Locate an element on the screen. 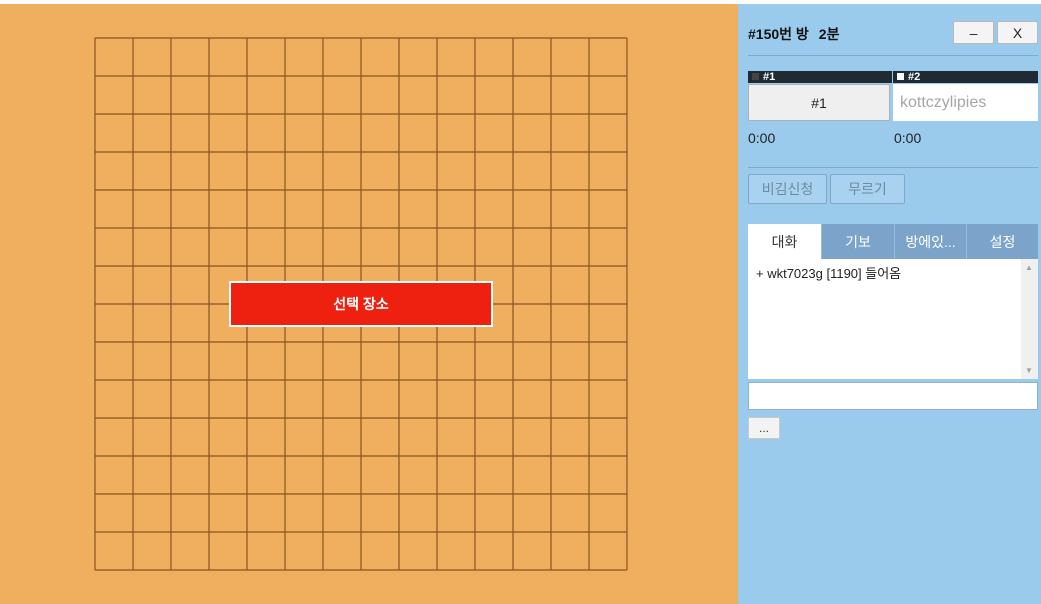  player2-name: kottczylipies is located at coordinates (965, 102).